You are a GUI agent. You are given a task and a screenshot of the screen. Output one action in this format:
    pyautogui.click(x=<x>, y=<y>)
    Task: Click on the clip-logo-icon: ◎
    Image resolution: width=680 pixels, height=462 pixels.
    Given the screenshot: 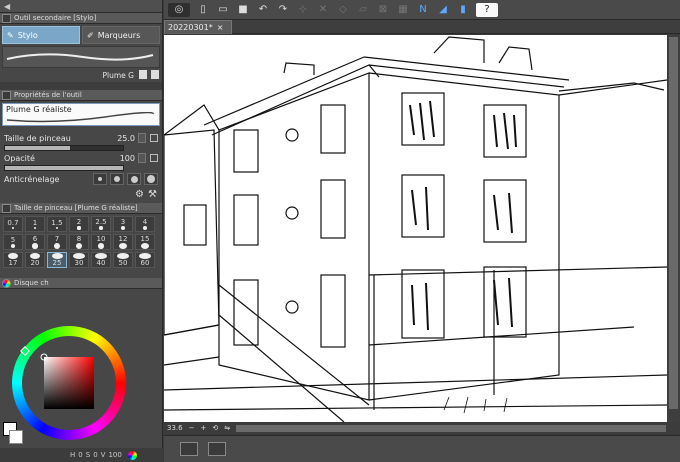 What is the action you would take?
    pyautogui.click(x=179, y=9)
    